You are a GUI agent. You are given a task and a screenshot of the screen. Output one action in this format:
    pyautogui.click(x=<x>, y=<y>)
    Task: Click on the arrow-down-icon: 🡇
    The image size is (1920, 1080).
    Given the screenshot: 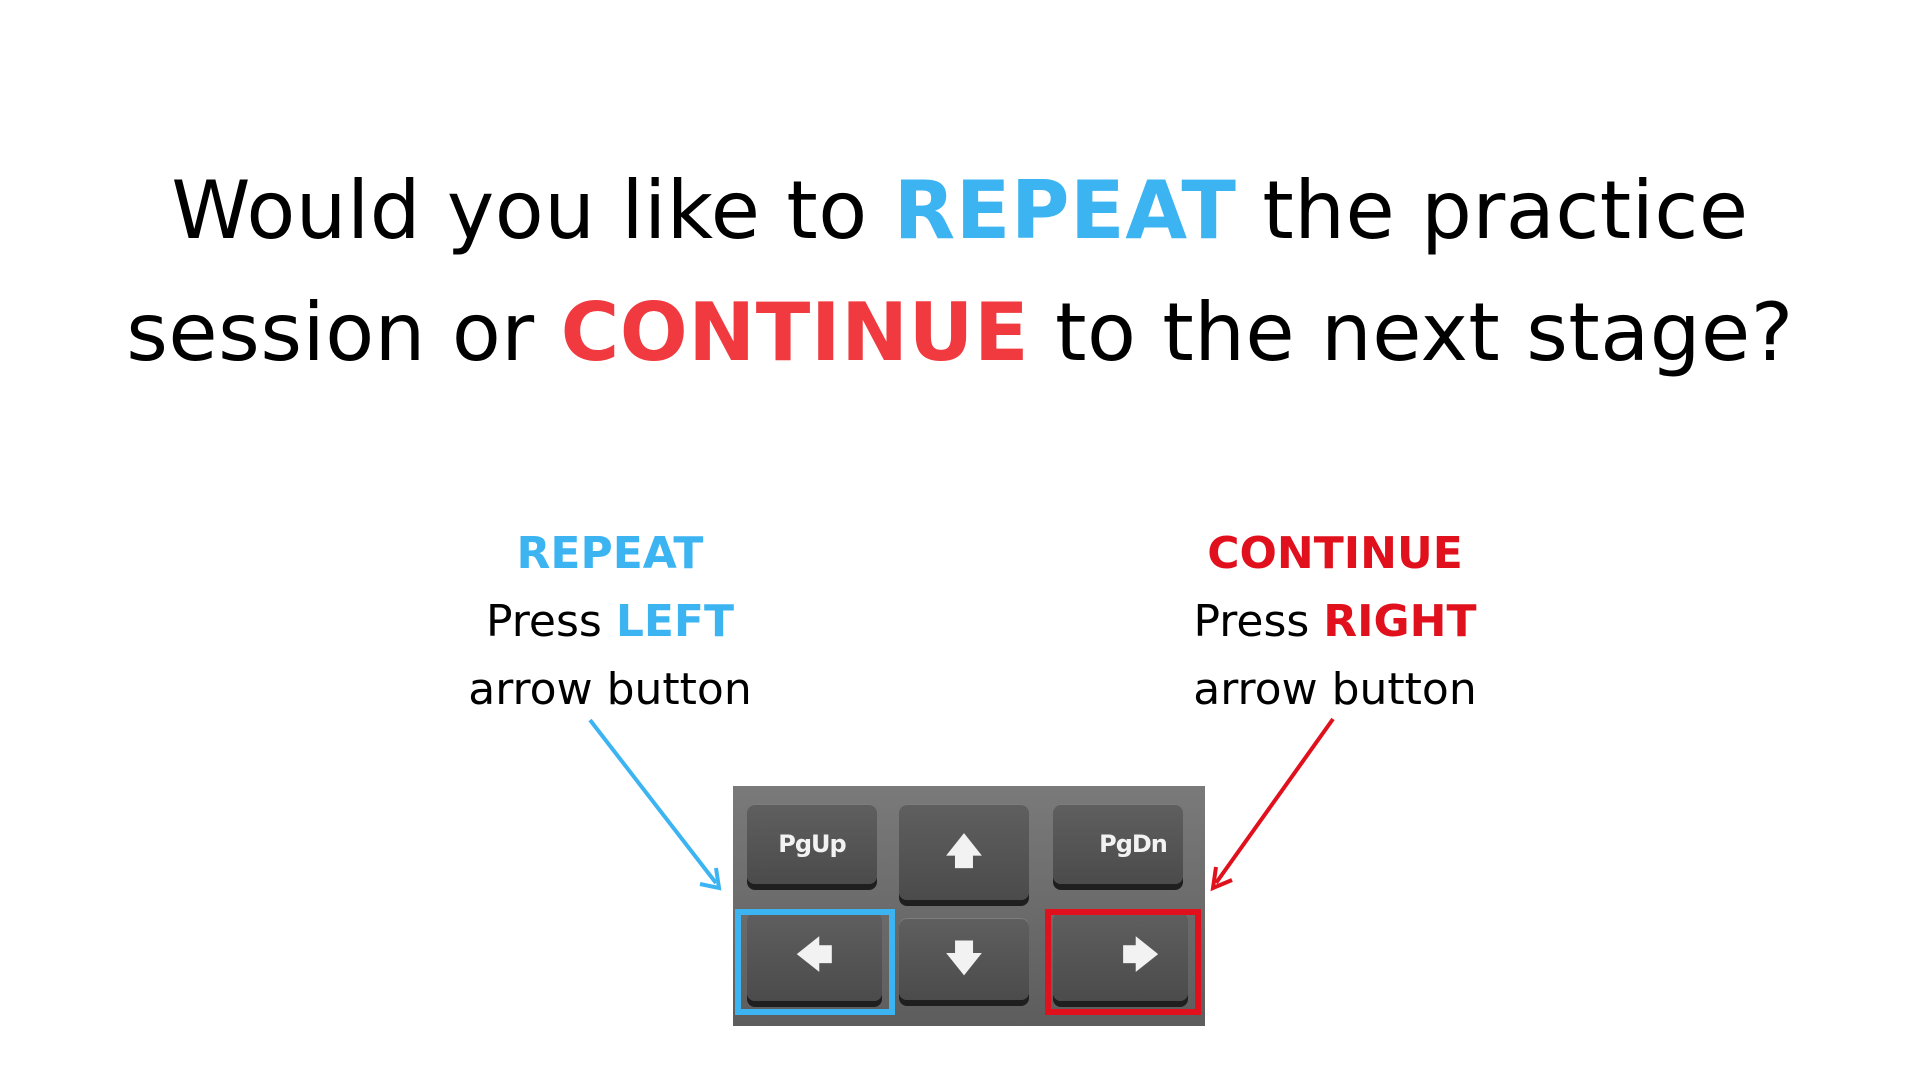 What is the action you would take?
    pyautogui.click(x=964, y=958)
    